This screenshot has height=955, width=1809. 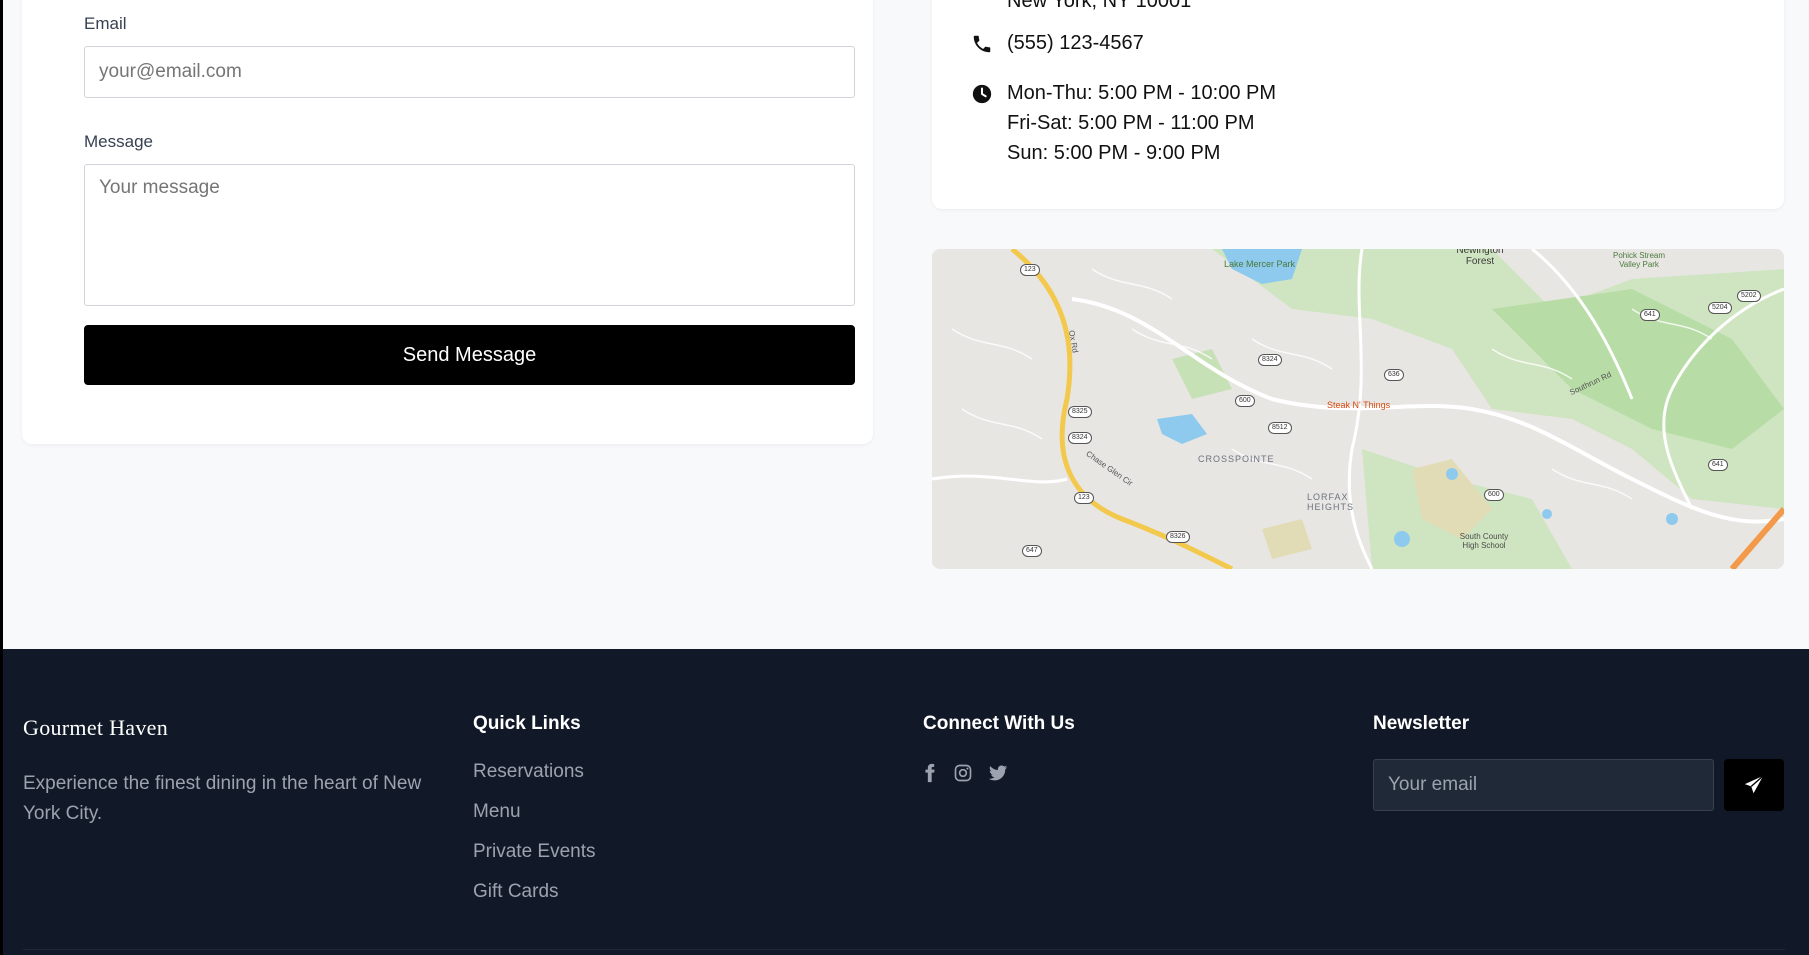 What do you see at coordinates (1236, 459) in the screenshot?
I see `map-label-crosspointe: CROSSPOINTE` at bounding box center [1236, 459].